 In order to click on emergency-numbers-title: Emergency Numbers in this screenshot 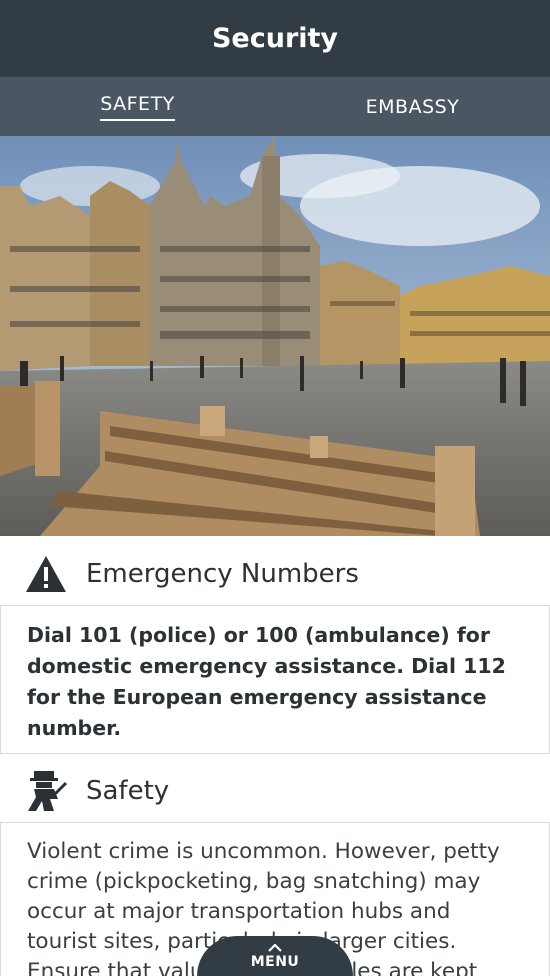, I will do `click(222, 574)`.